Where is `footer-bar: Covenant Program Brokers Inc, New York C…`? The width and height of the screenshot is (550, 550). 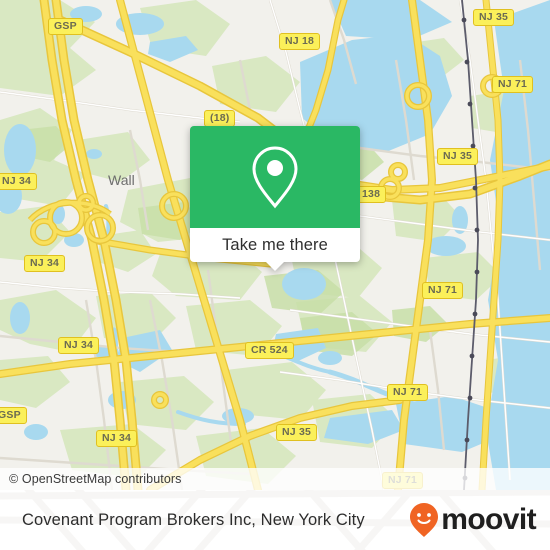 footer-bar: Covenant Program Brokers Inc, New York C… is located at coordinates (275, 520).